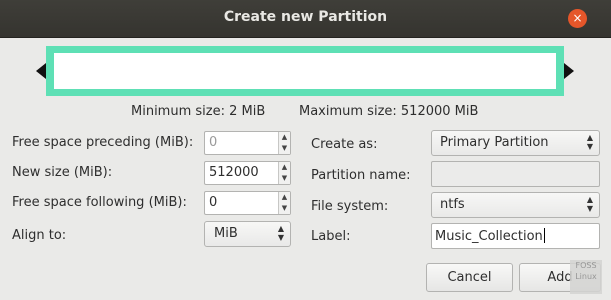  Describe the element at coordinates (213, 202) in the screenshot. I see `free-space-following-value: 0` at that location.